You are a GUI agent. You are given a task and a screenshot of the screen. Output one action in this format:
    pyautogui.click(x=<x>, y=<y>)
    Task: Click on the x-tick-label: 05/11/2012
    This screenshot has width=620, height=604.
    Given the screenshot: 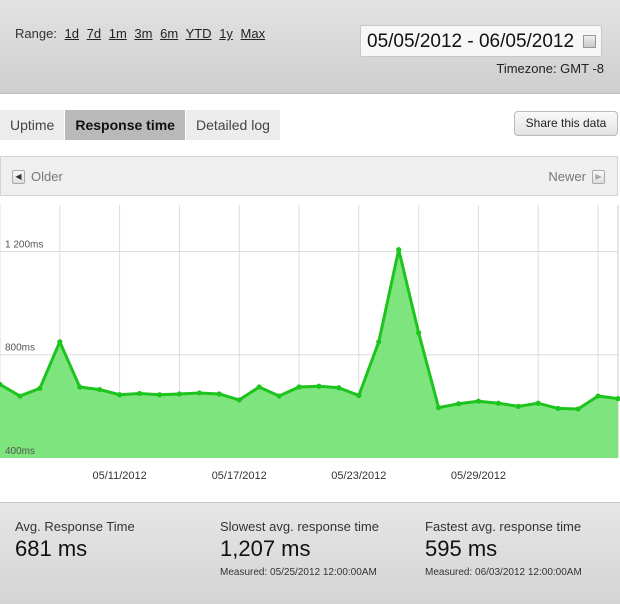 What is the action you would take?
    pyautogui.click(x=119, y=476)
    